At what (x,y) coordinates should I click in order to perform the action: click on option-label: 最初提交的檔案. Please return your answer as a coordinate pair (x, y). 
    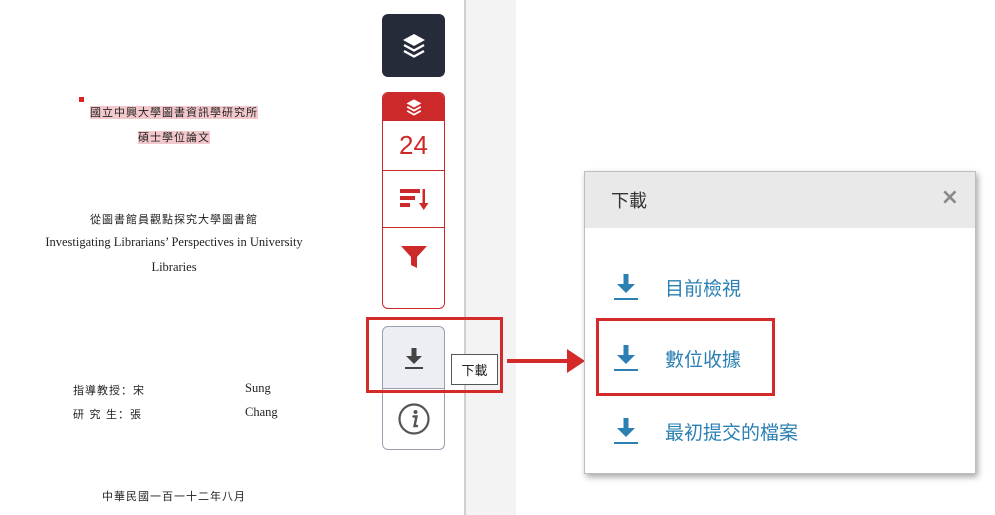
    Looking at the image, I should click on (732, 432).